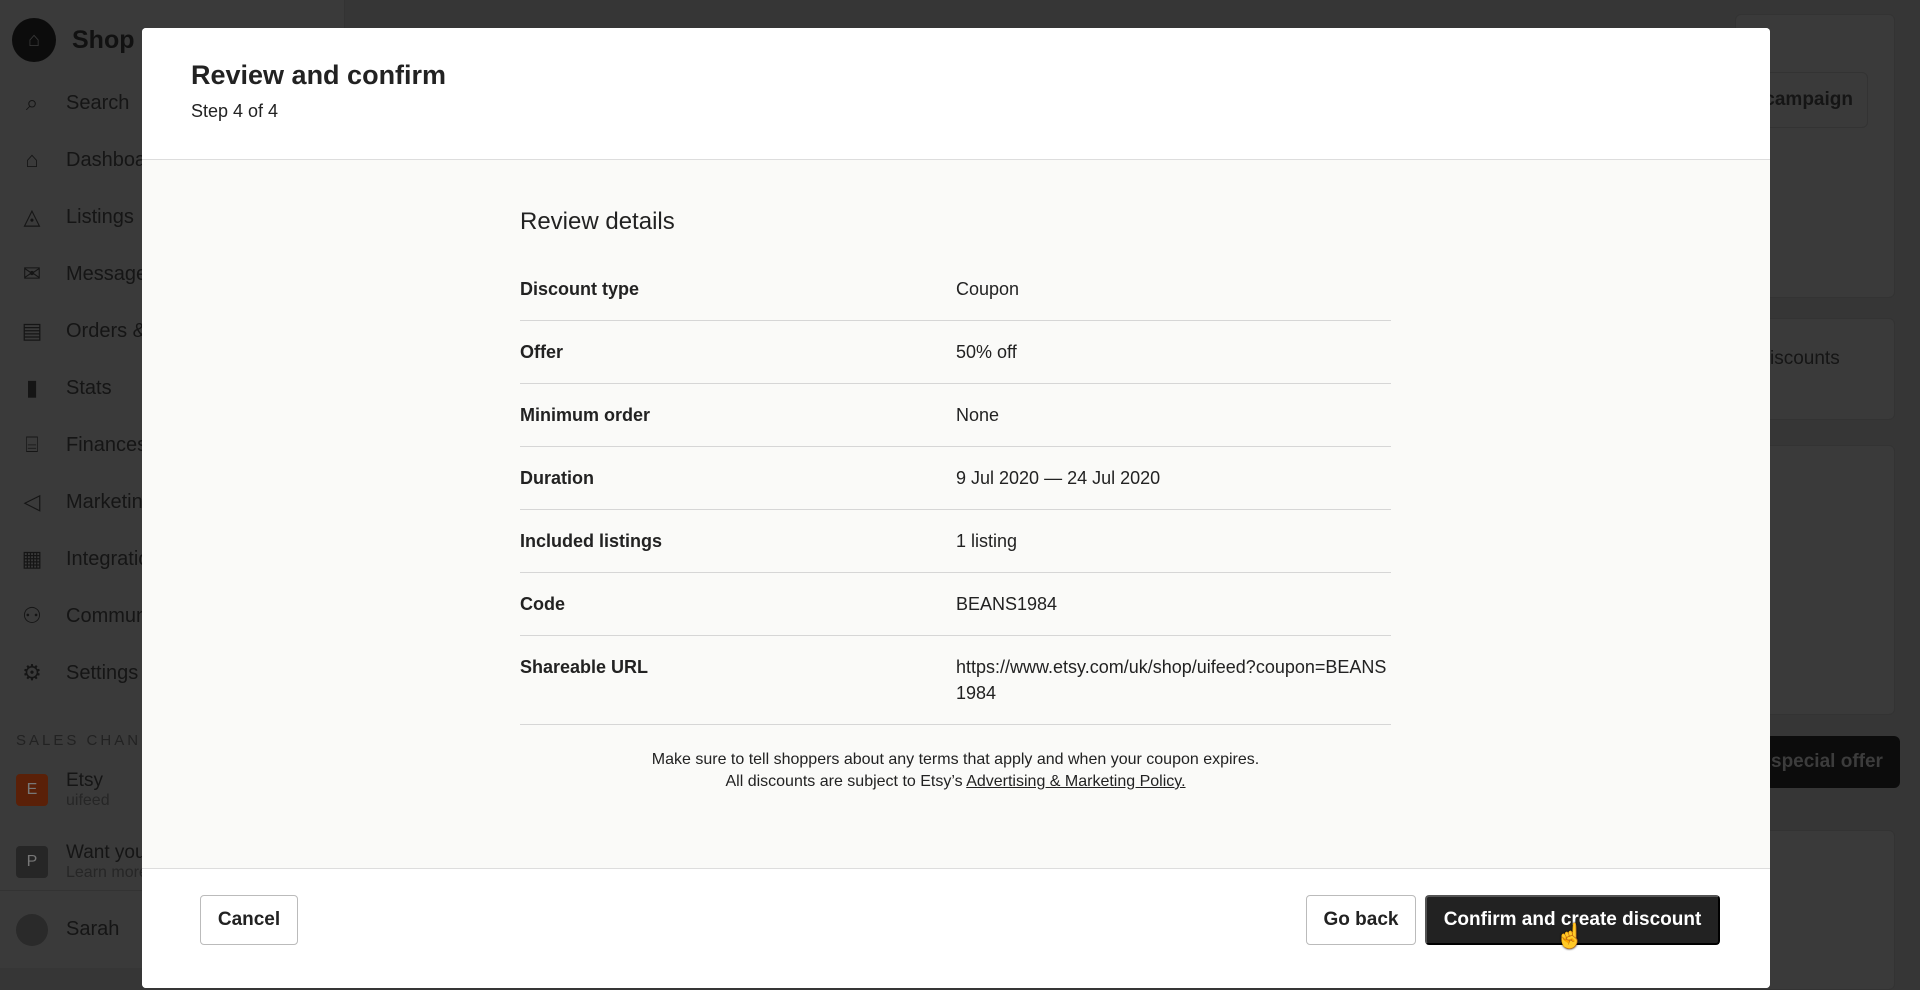 The height and width of the screenshot is (990, 1920). What do you see at coordinates (32, 102) in the screenshot?
I see `search-icon: ⌕` at bounding box center [32, 102].